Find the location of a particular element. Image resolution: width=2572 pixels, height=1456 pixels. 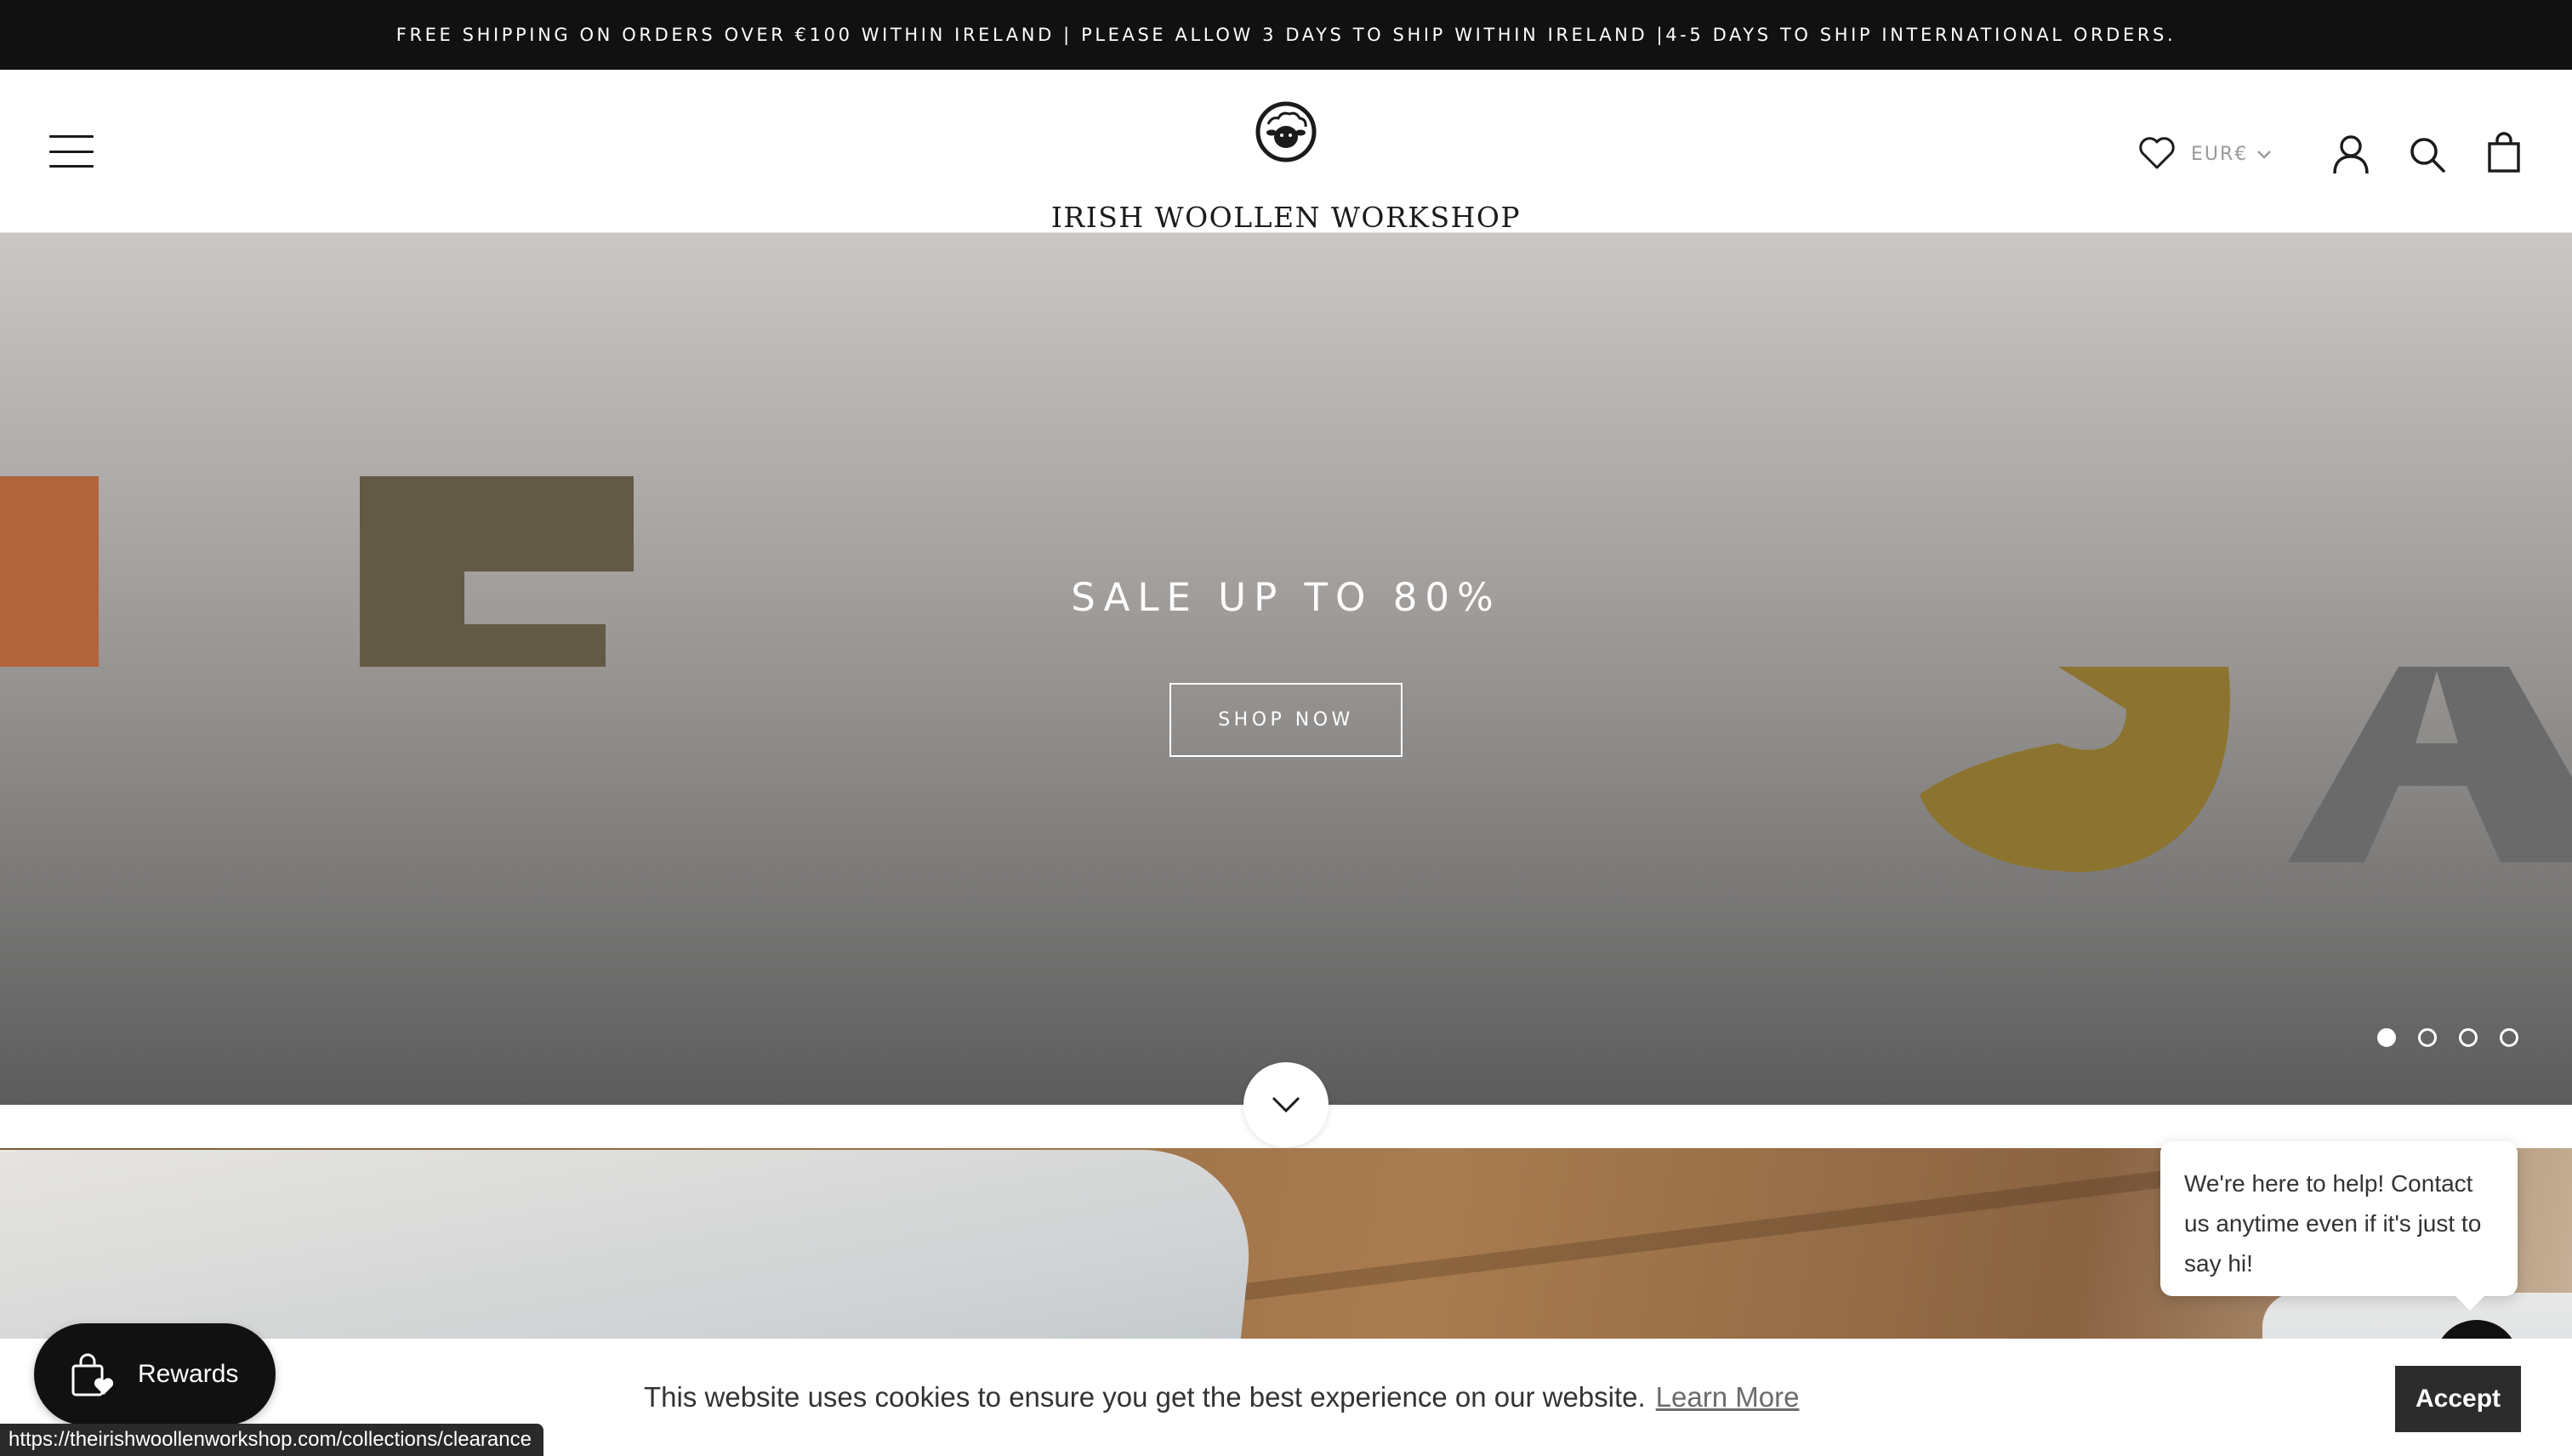

account-icon is located at coordinates (2351, 154).